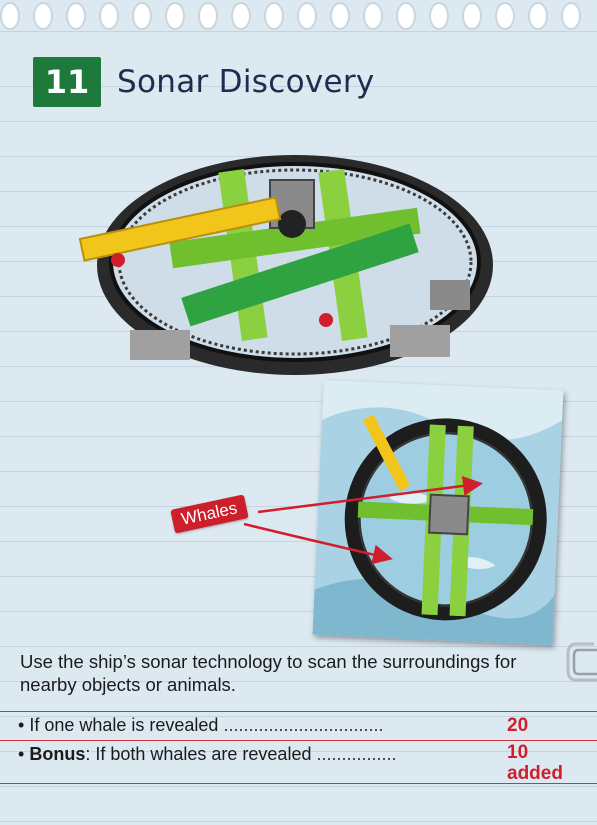 The height and width of the screenshot is (825, 597). I want to click on score-text: If one whale is revealed, so click(124, 725).